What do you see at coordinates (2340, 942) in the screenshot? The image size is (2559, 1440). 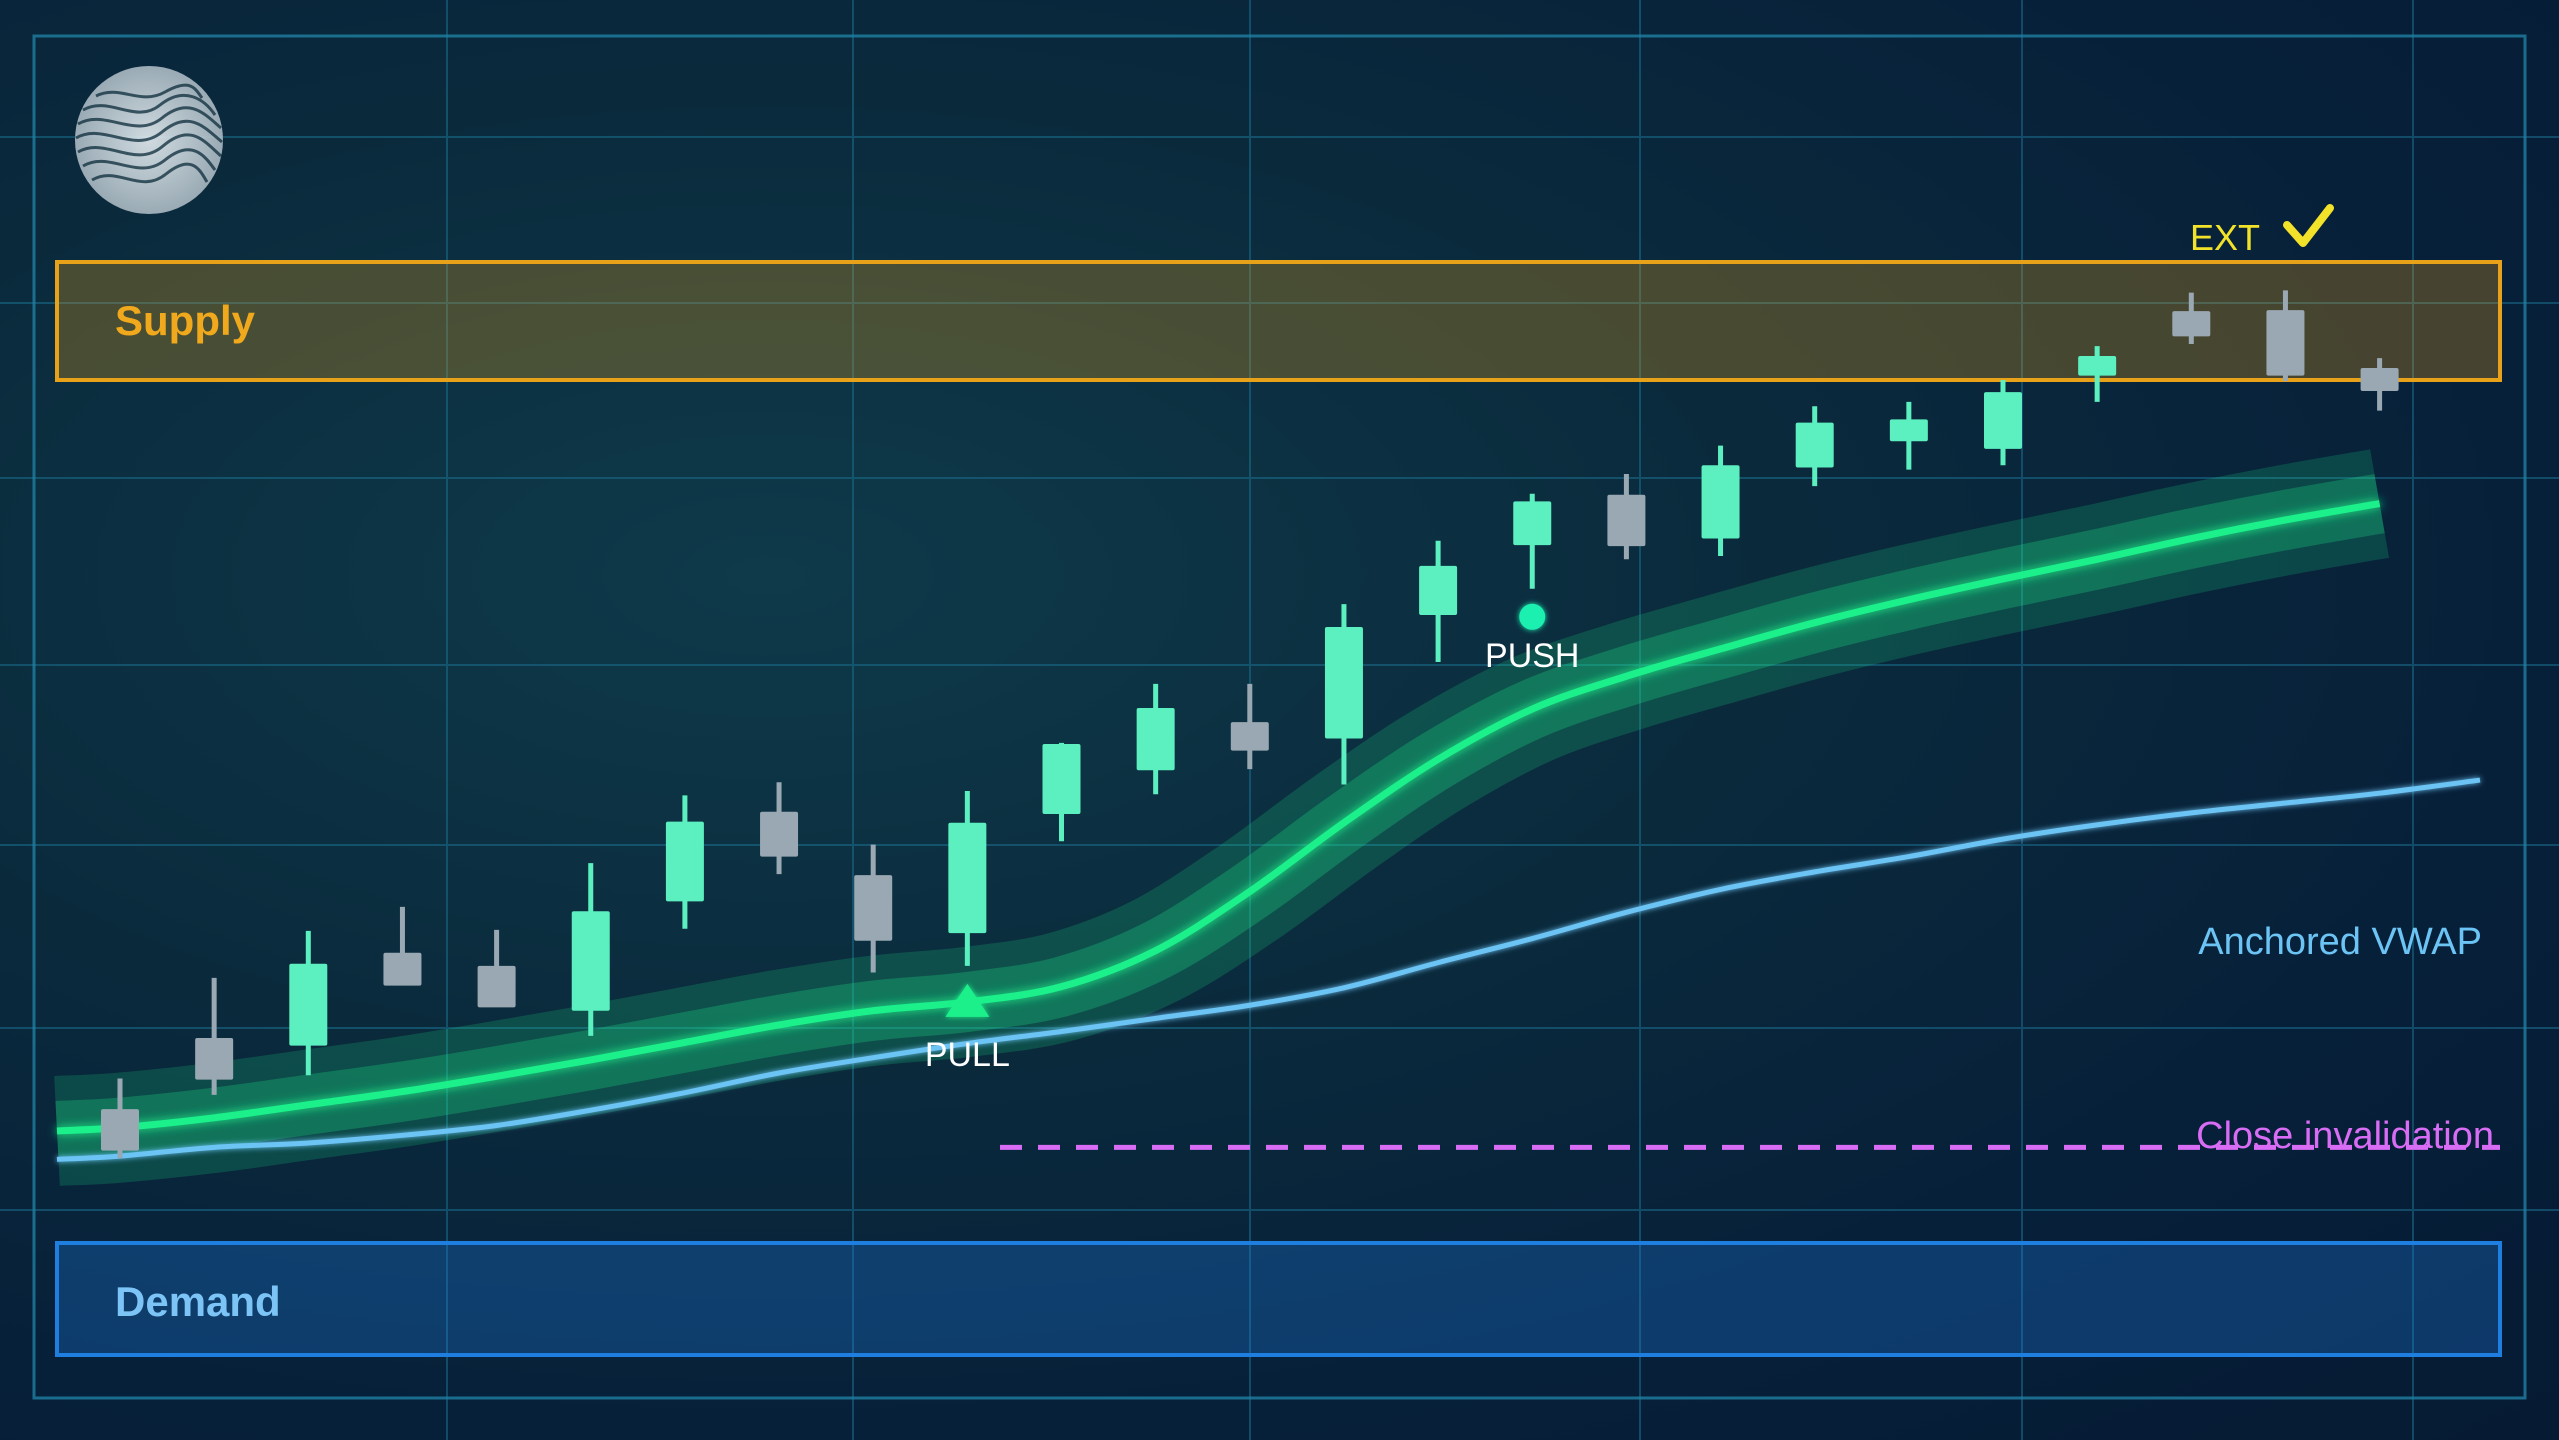 I see `anchored-vwap-label: Anchored VWAP` at bounding box center [2340, 942].